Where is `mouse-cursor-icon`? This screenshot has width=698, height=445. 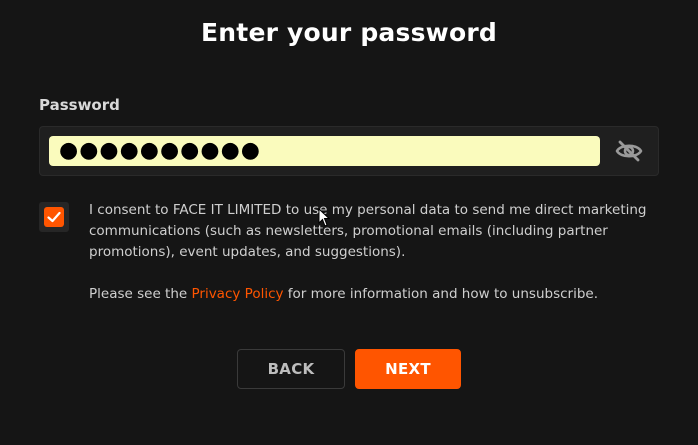
mouse-cursor-icon is located at coordinates (324, 217).